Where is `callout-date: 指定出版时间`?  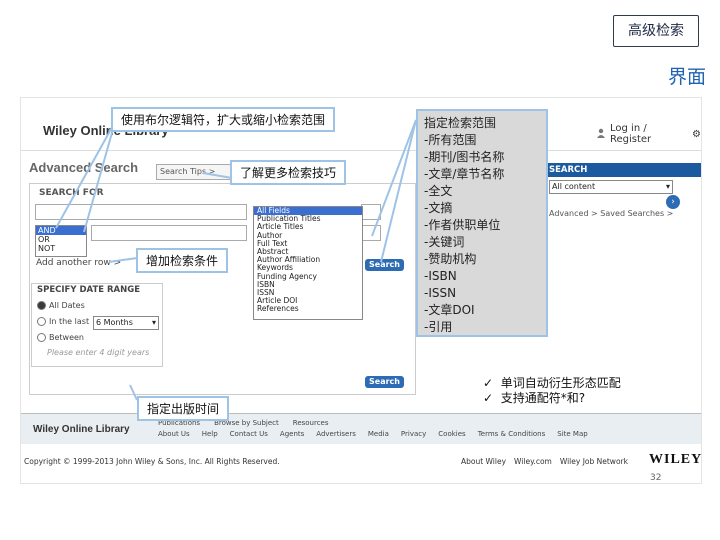 callout-date: 指定出版时间 is located at coordinates (183, 408).